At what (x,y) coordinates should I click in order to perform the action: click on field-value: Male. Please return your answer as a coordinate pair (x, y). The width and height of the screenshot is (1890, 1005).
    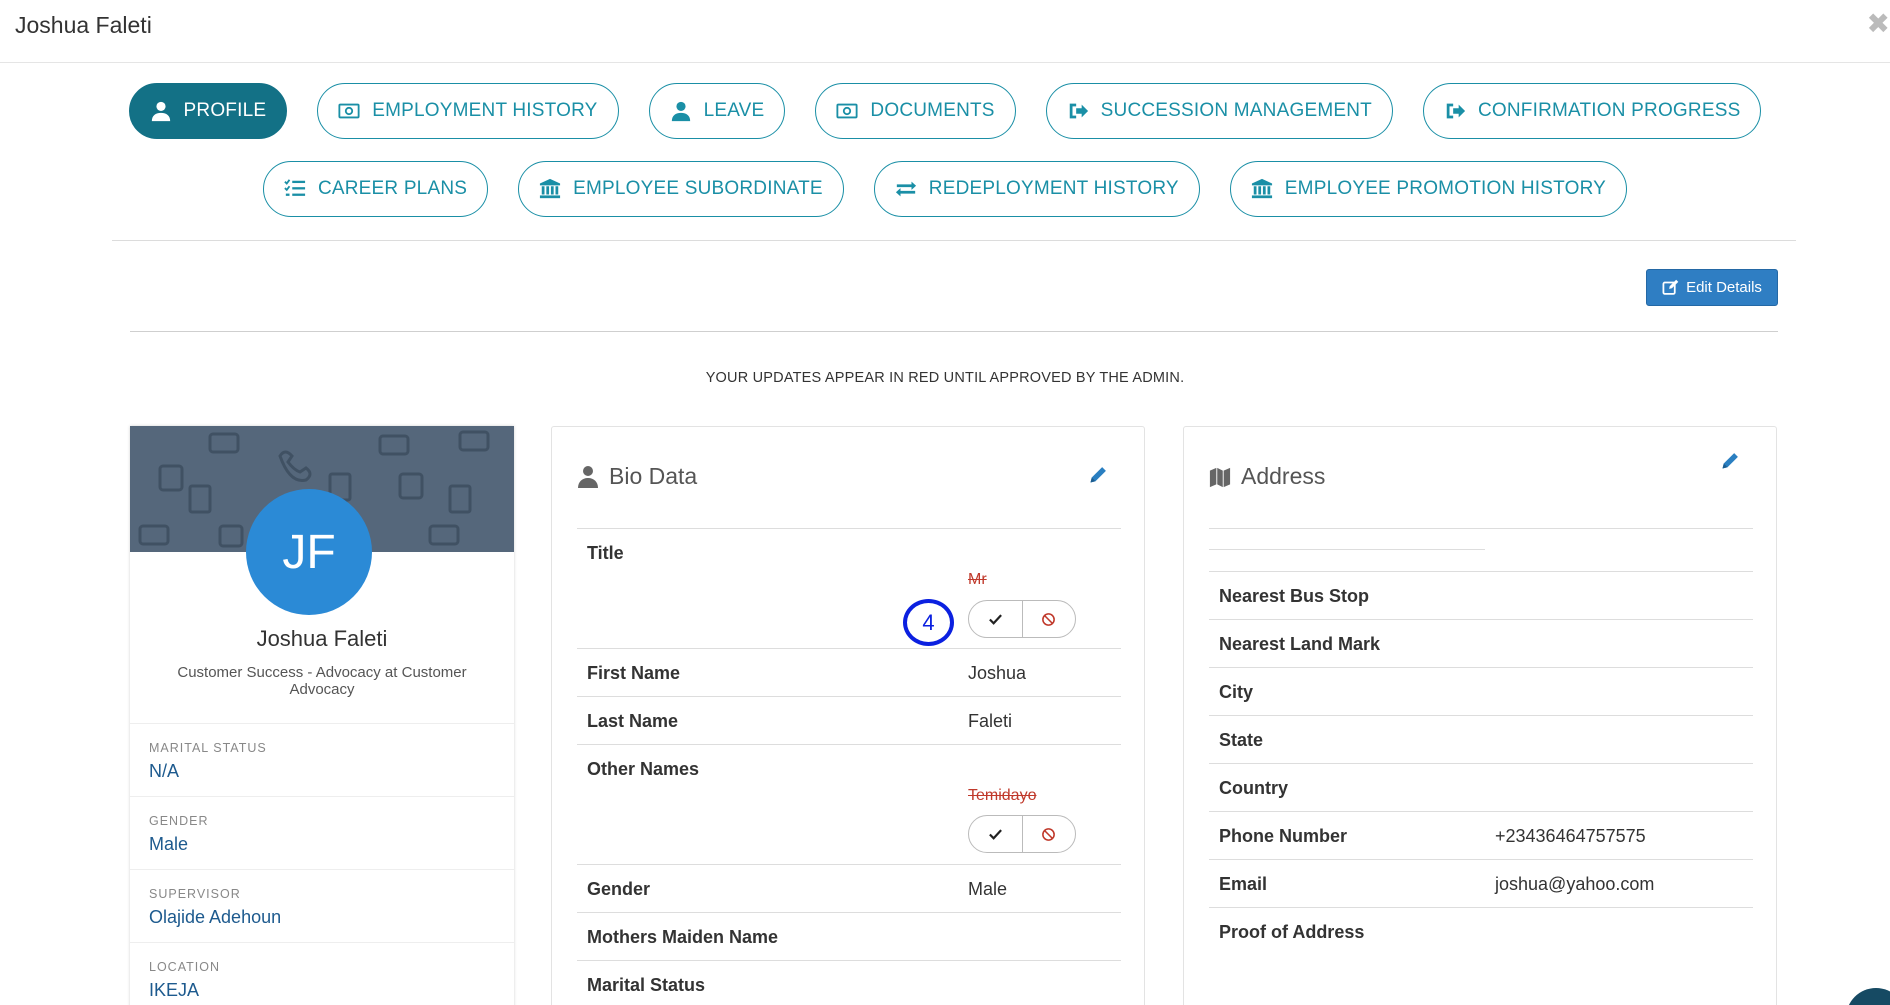
    Looking at the image, I should click on (169, 844).